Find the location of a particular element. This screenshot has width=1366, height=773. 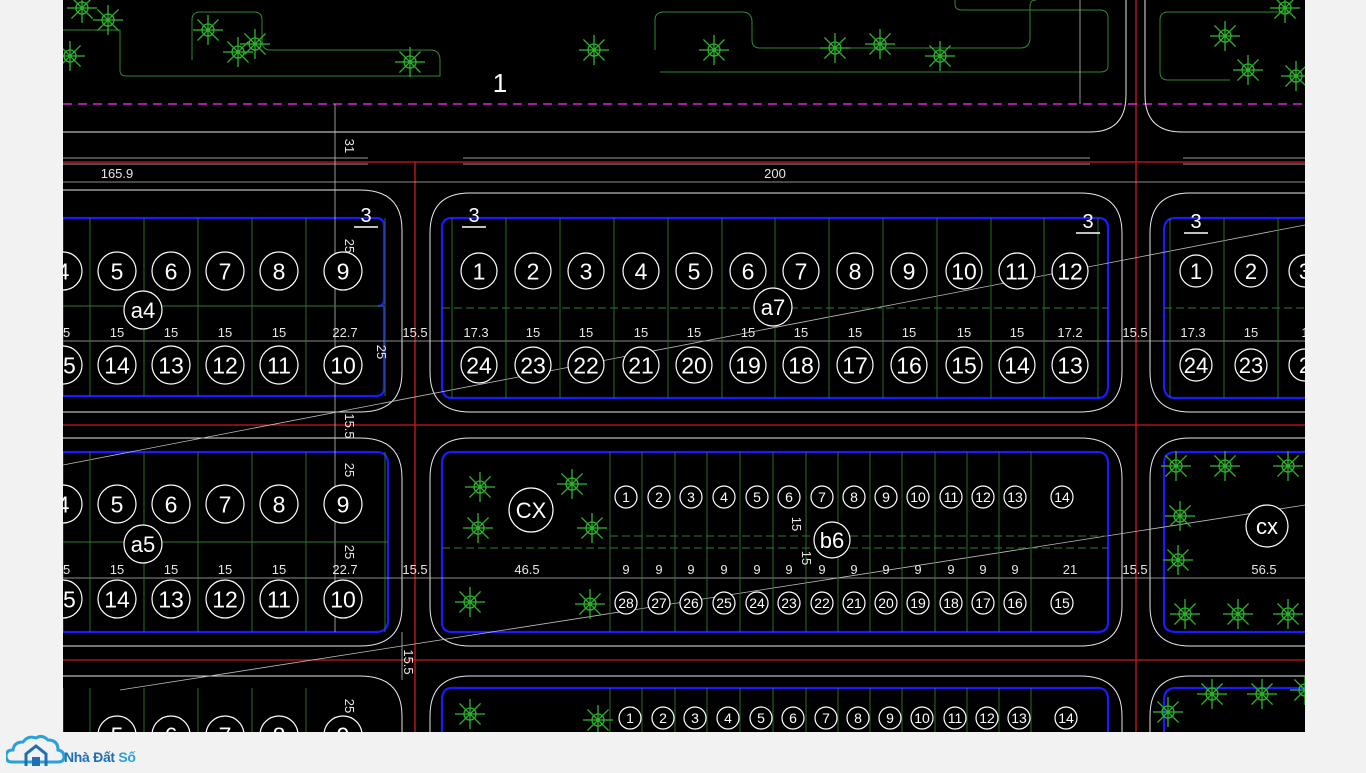

lot-number: 1 is located at coordinates (479, 271).